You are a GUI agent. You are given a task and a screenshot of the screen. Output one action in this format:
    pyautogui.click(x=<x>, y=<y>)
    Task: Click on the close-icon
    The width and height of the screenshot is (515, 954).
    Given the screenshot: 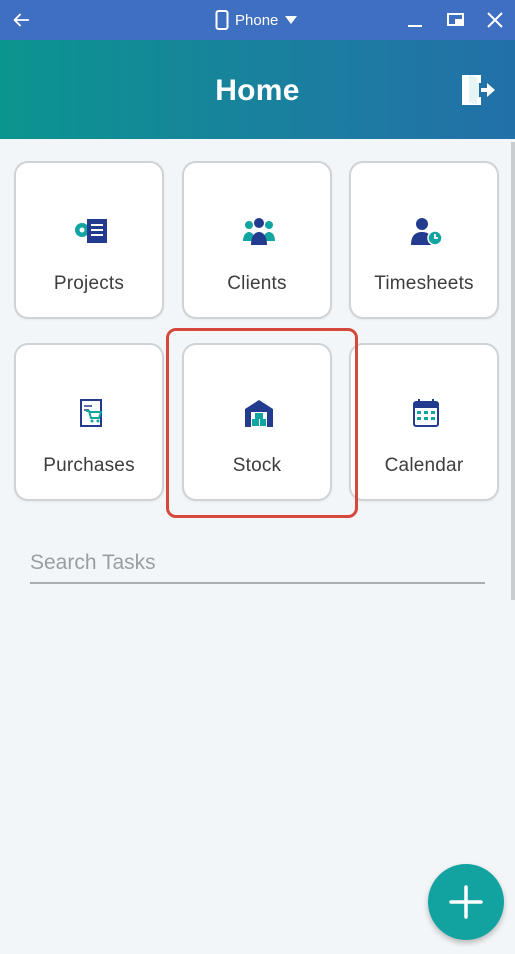 What is the action you would take?
    pyautogui.click(x=495, y=20)
    